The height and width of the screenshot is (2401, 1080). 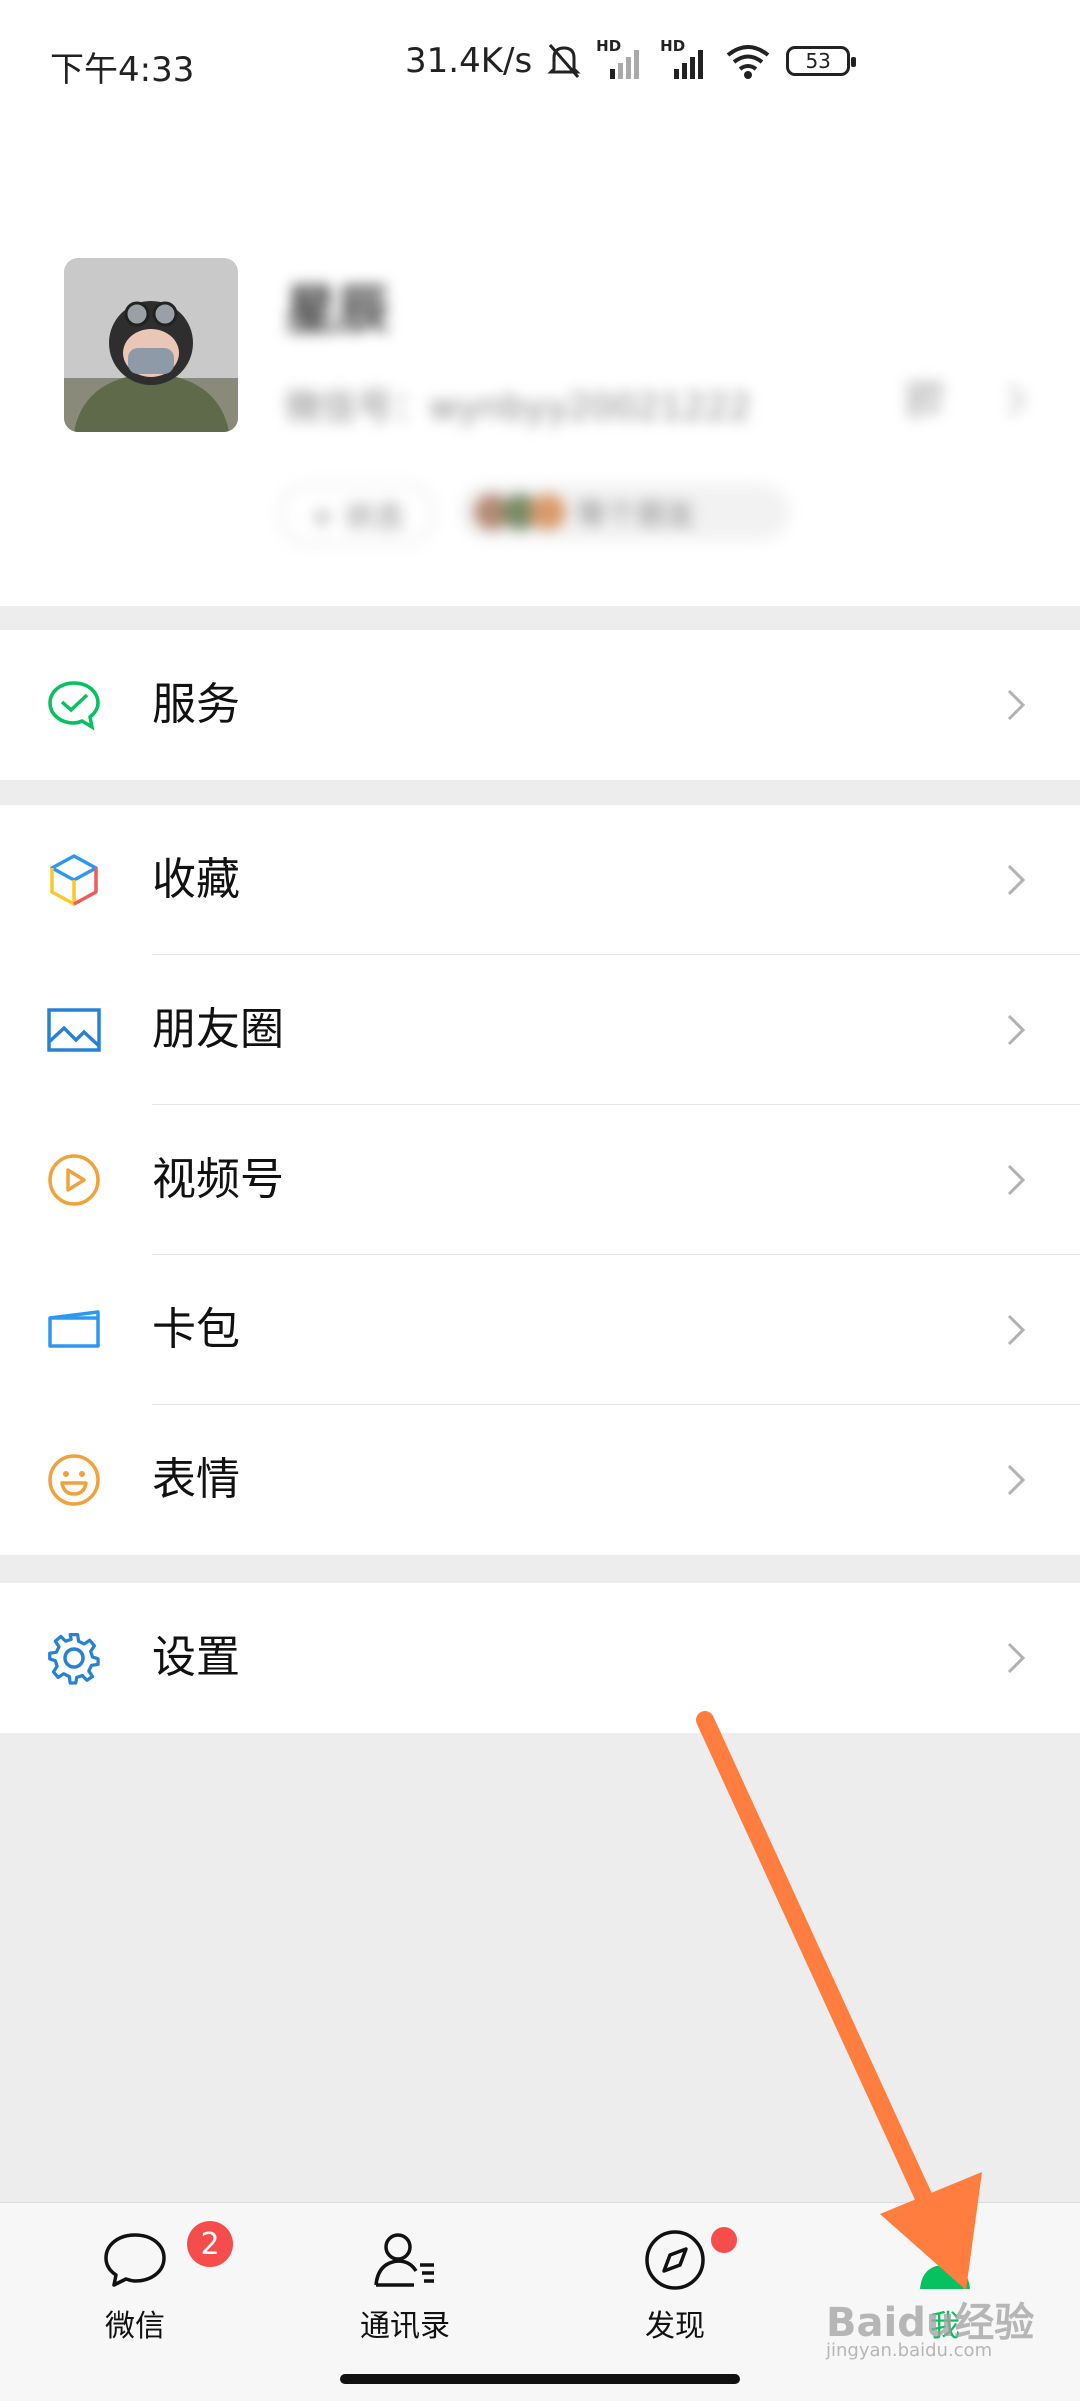 I want to click on friends-status-pill: 等个朋友, so click(x=625, y=512).